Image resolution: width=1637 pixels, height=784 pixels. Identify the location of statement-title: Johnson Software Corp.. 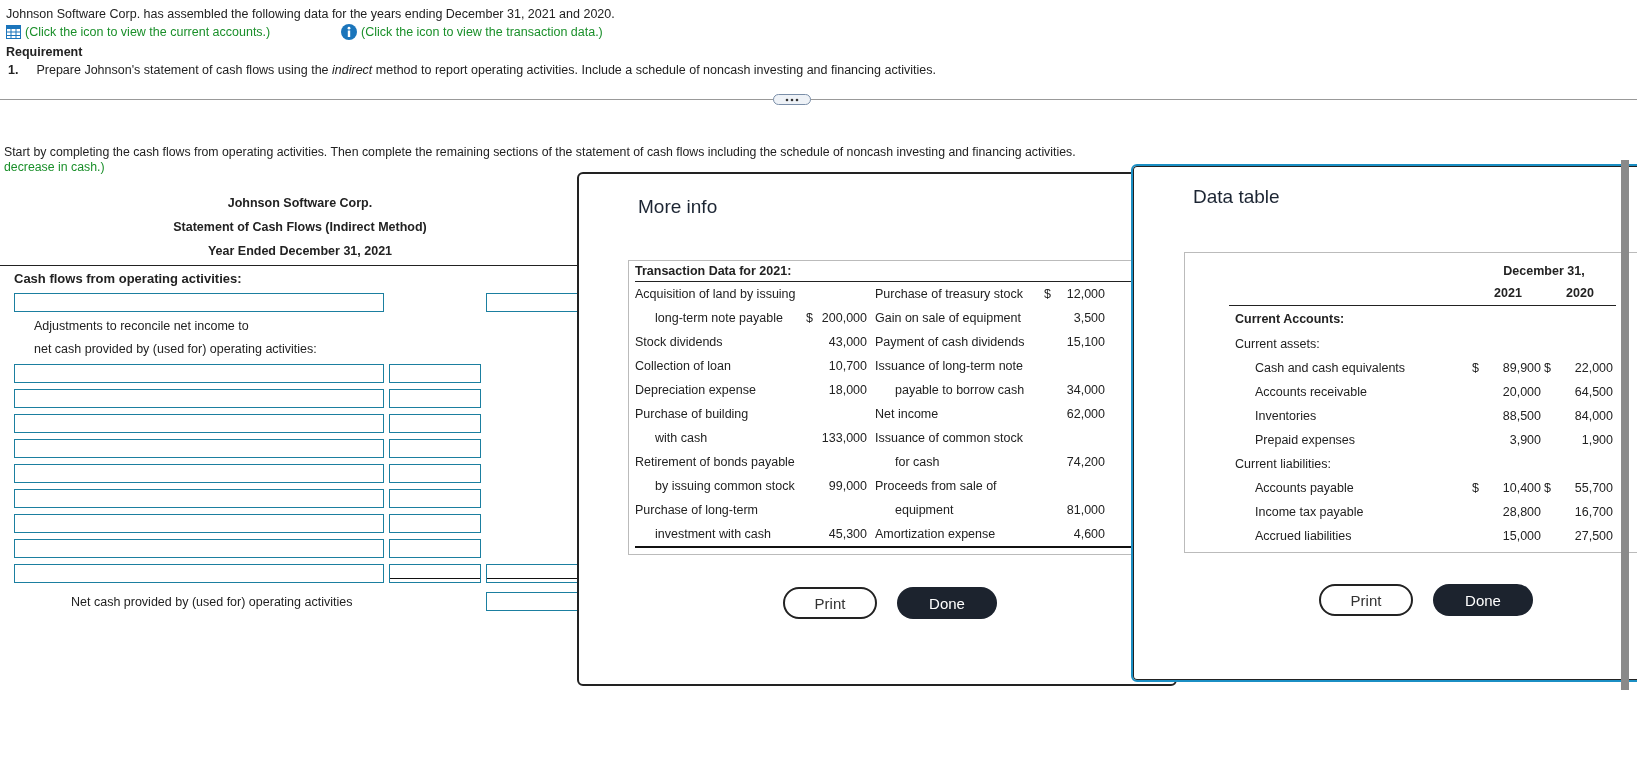
(300, 203).